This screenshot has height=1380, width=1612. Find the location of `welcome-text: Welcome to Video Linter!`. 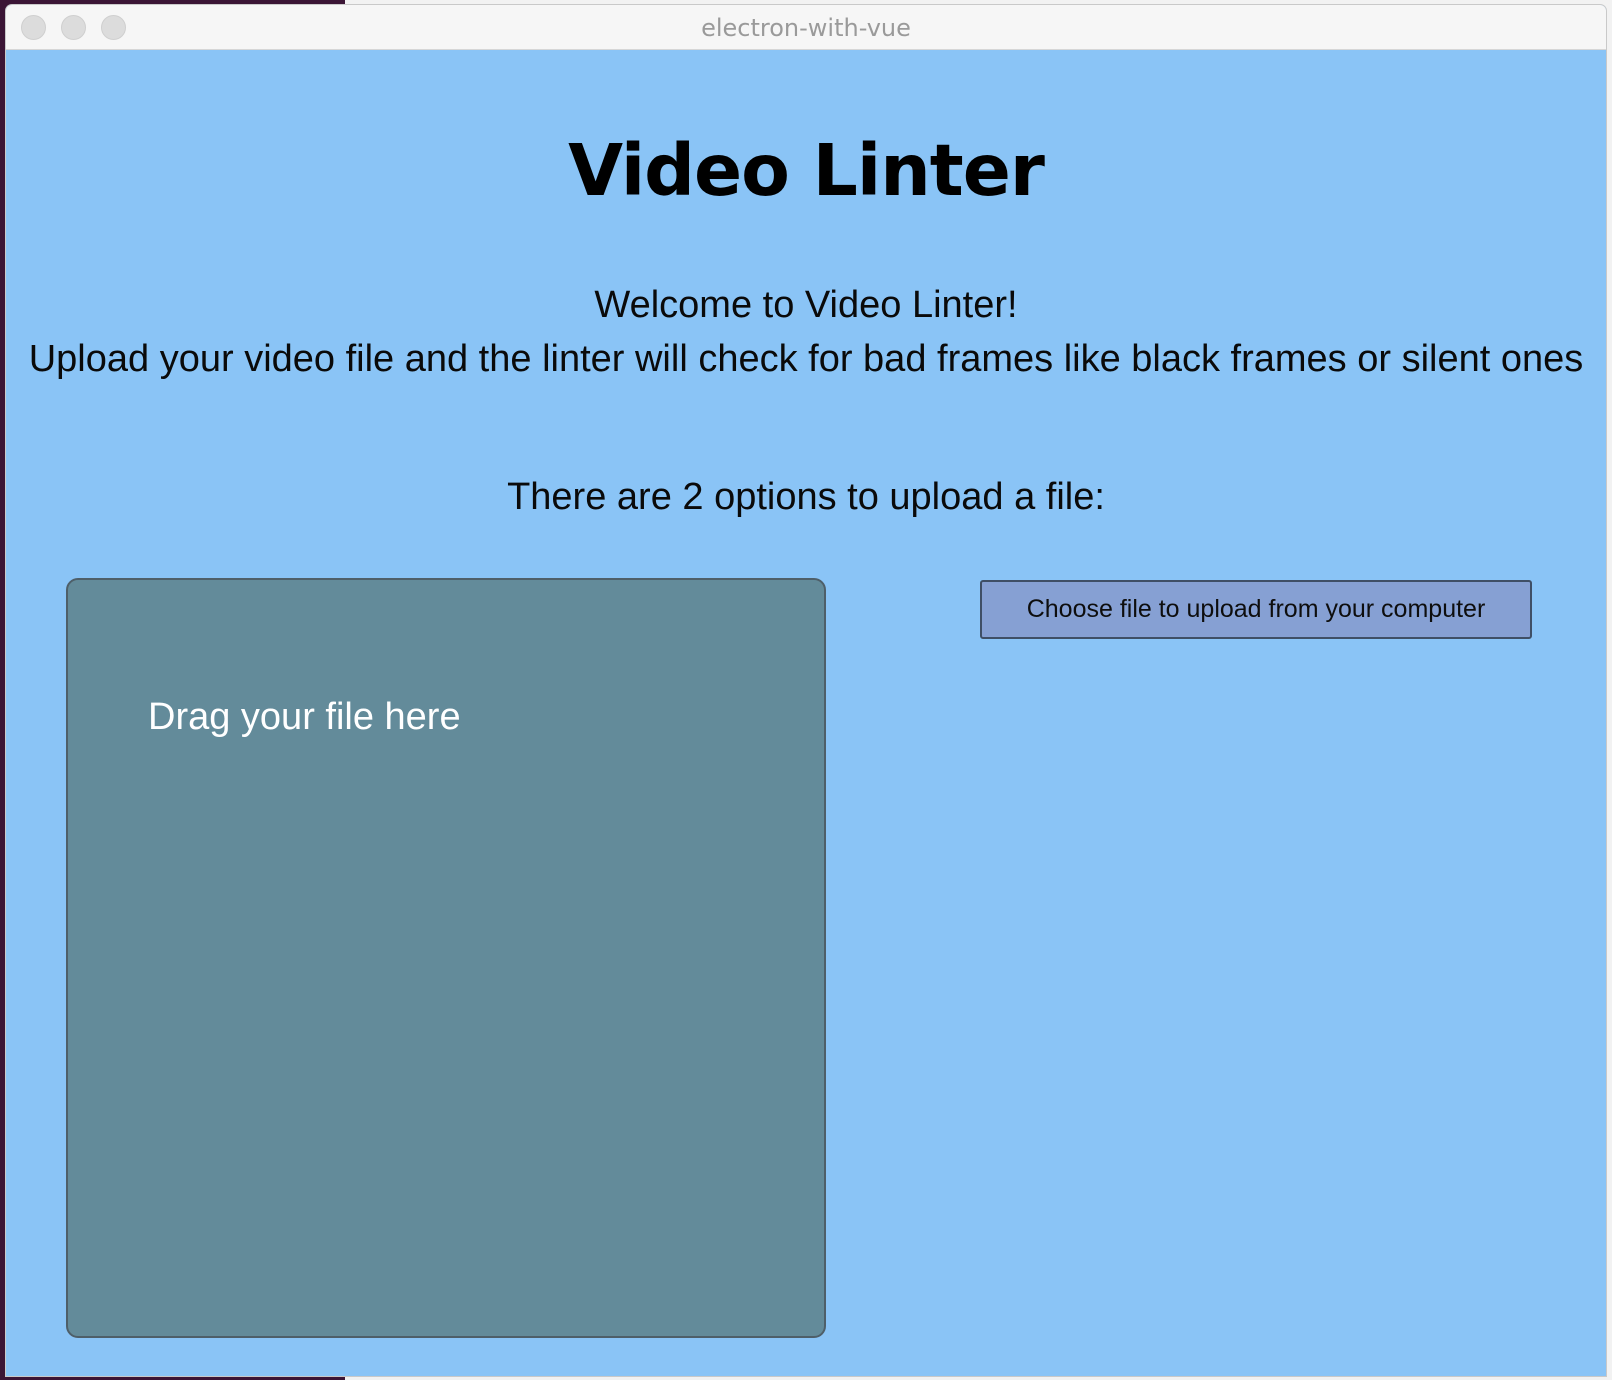

welcome-text: Welcome to Video Linter! is located at coordinates (806, 305).